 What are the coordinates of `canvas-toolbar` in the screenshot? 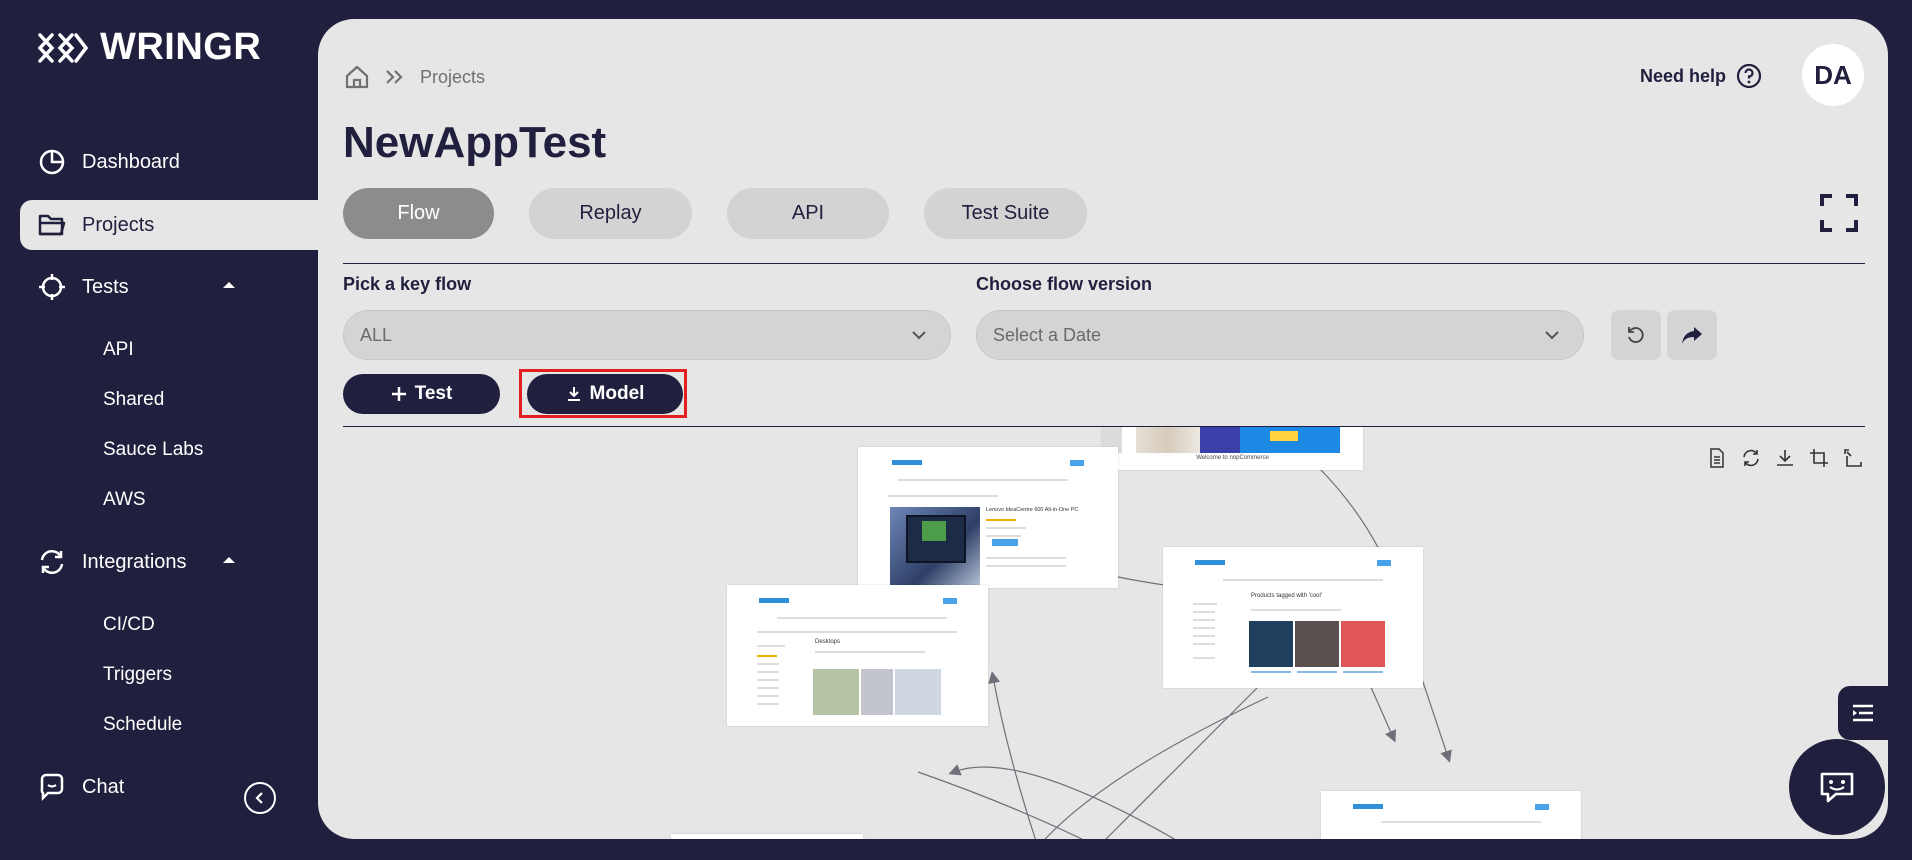 It's located at (1785, 458).